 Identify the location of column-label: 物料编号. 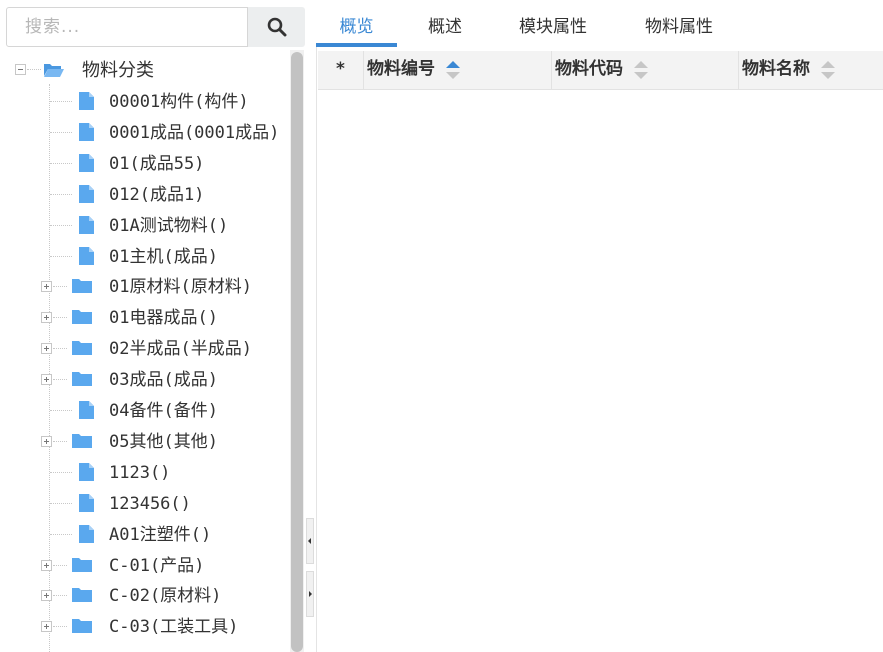
(401, 69).